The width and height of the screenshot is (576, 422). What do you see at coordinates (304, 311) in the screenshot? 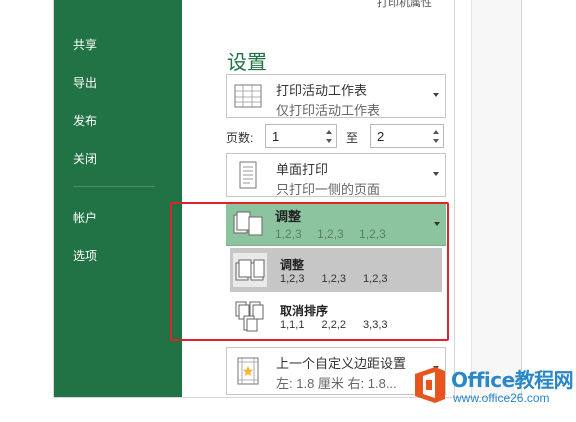
I see `uncollate-option-title: 取消排序` at bounding box center [304, 311].